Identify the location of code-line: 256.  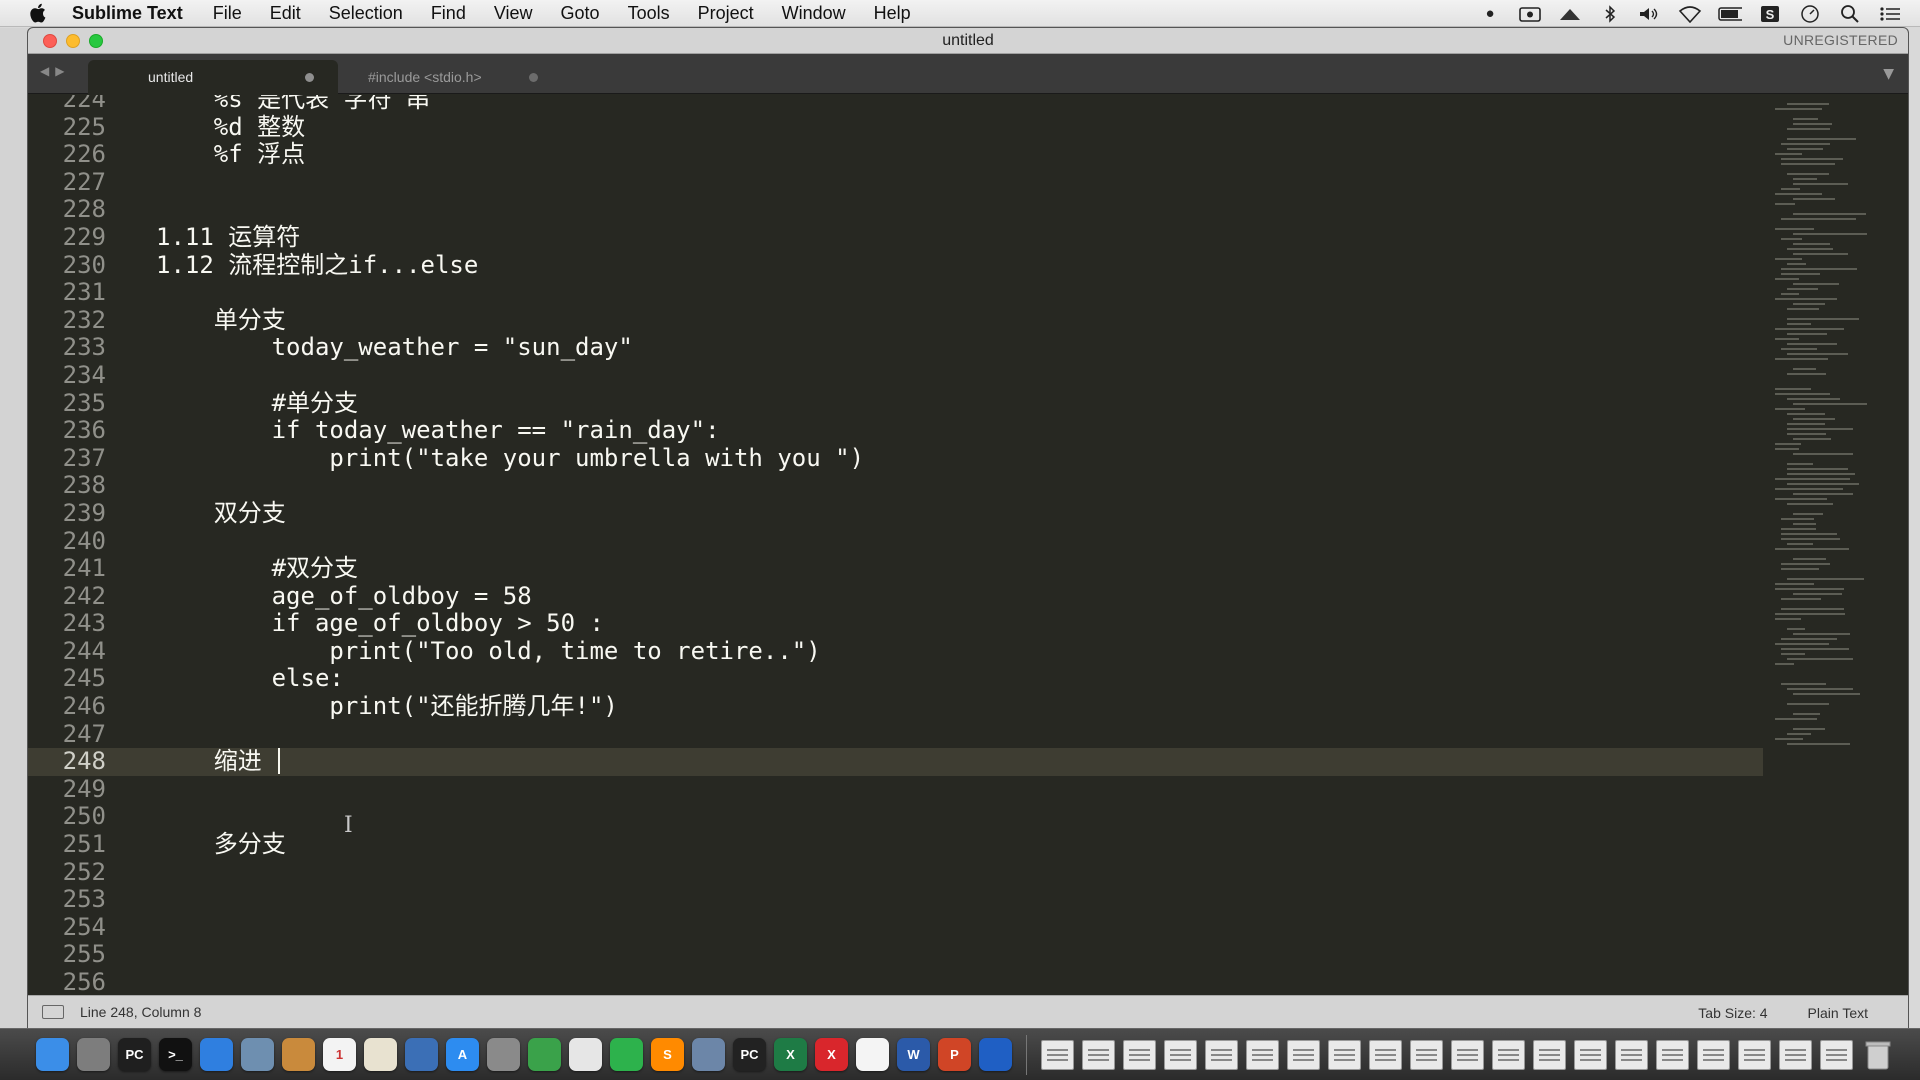
(895, 981).